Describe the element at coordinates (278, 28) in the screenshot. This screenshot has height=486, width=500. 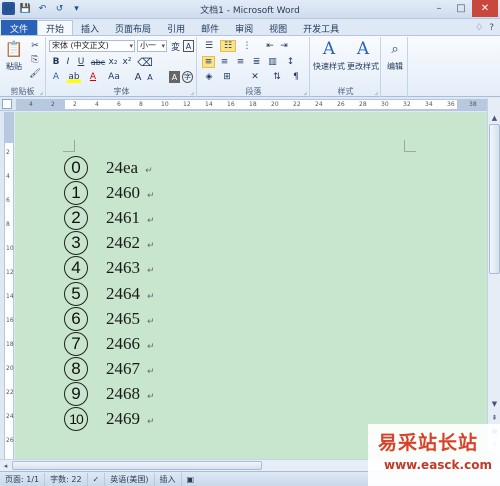
I see `tab-view: 视图` at that location.